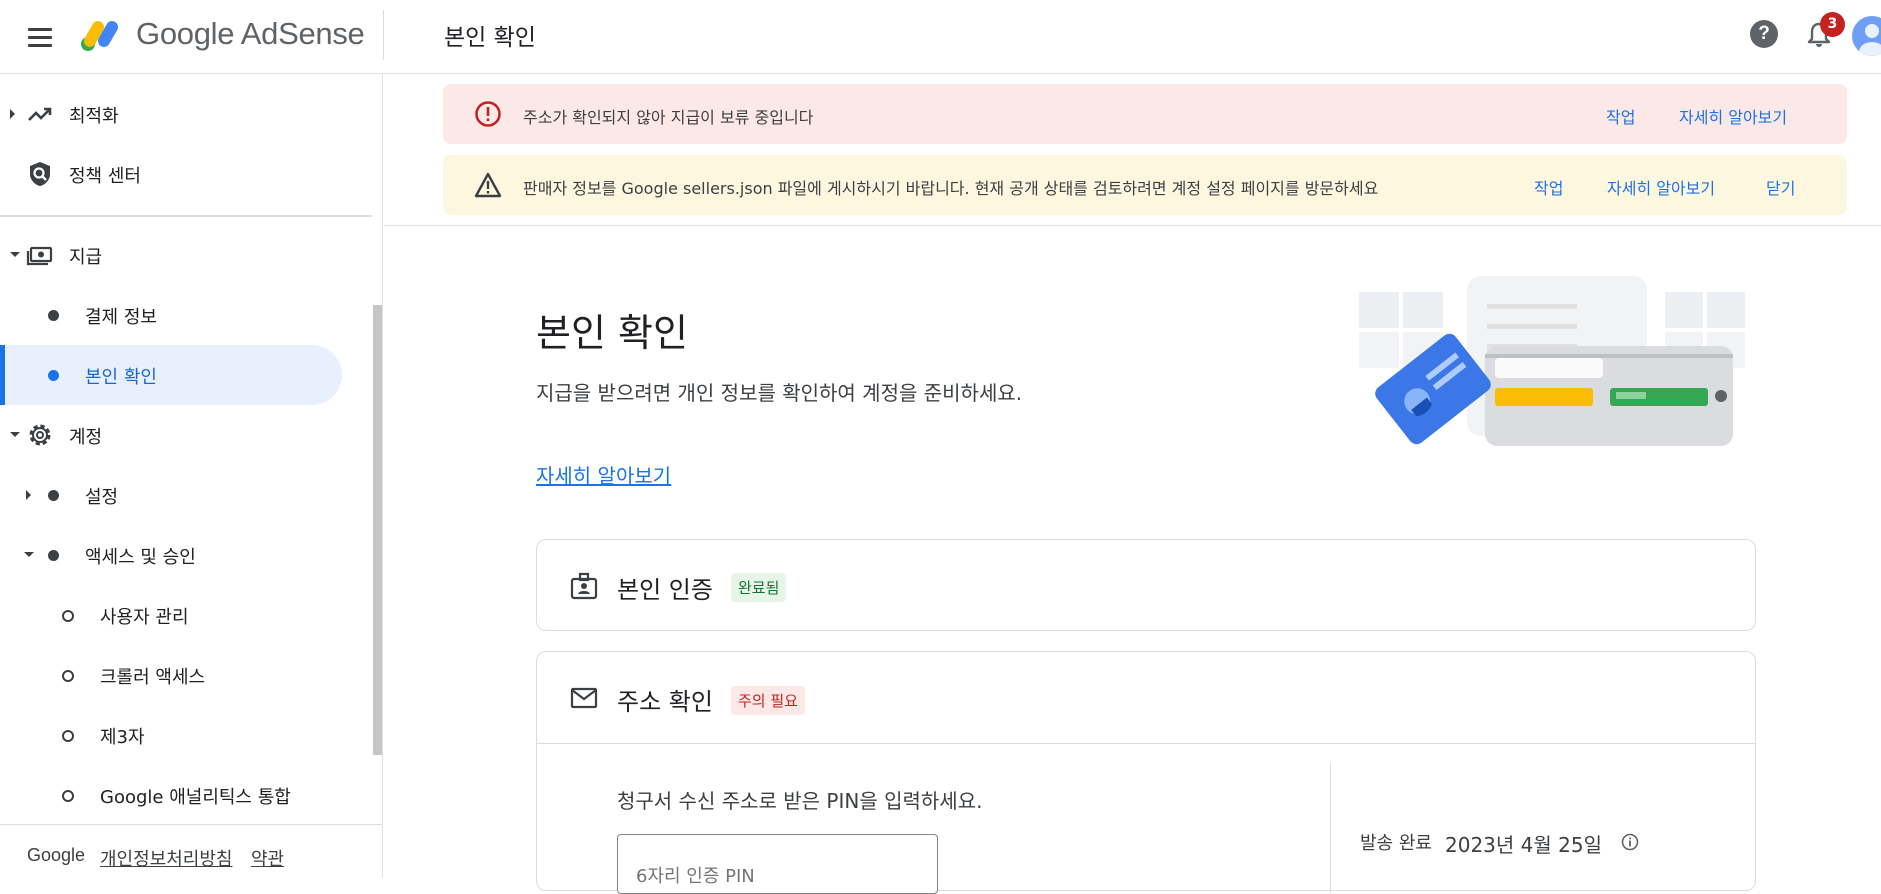 The image size is (1881, 894). What do you see at coordinates (175, 735) in the screenshot?
I see `sidebar-item-third-party: 제3자` at bounding box center [175, 735].